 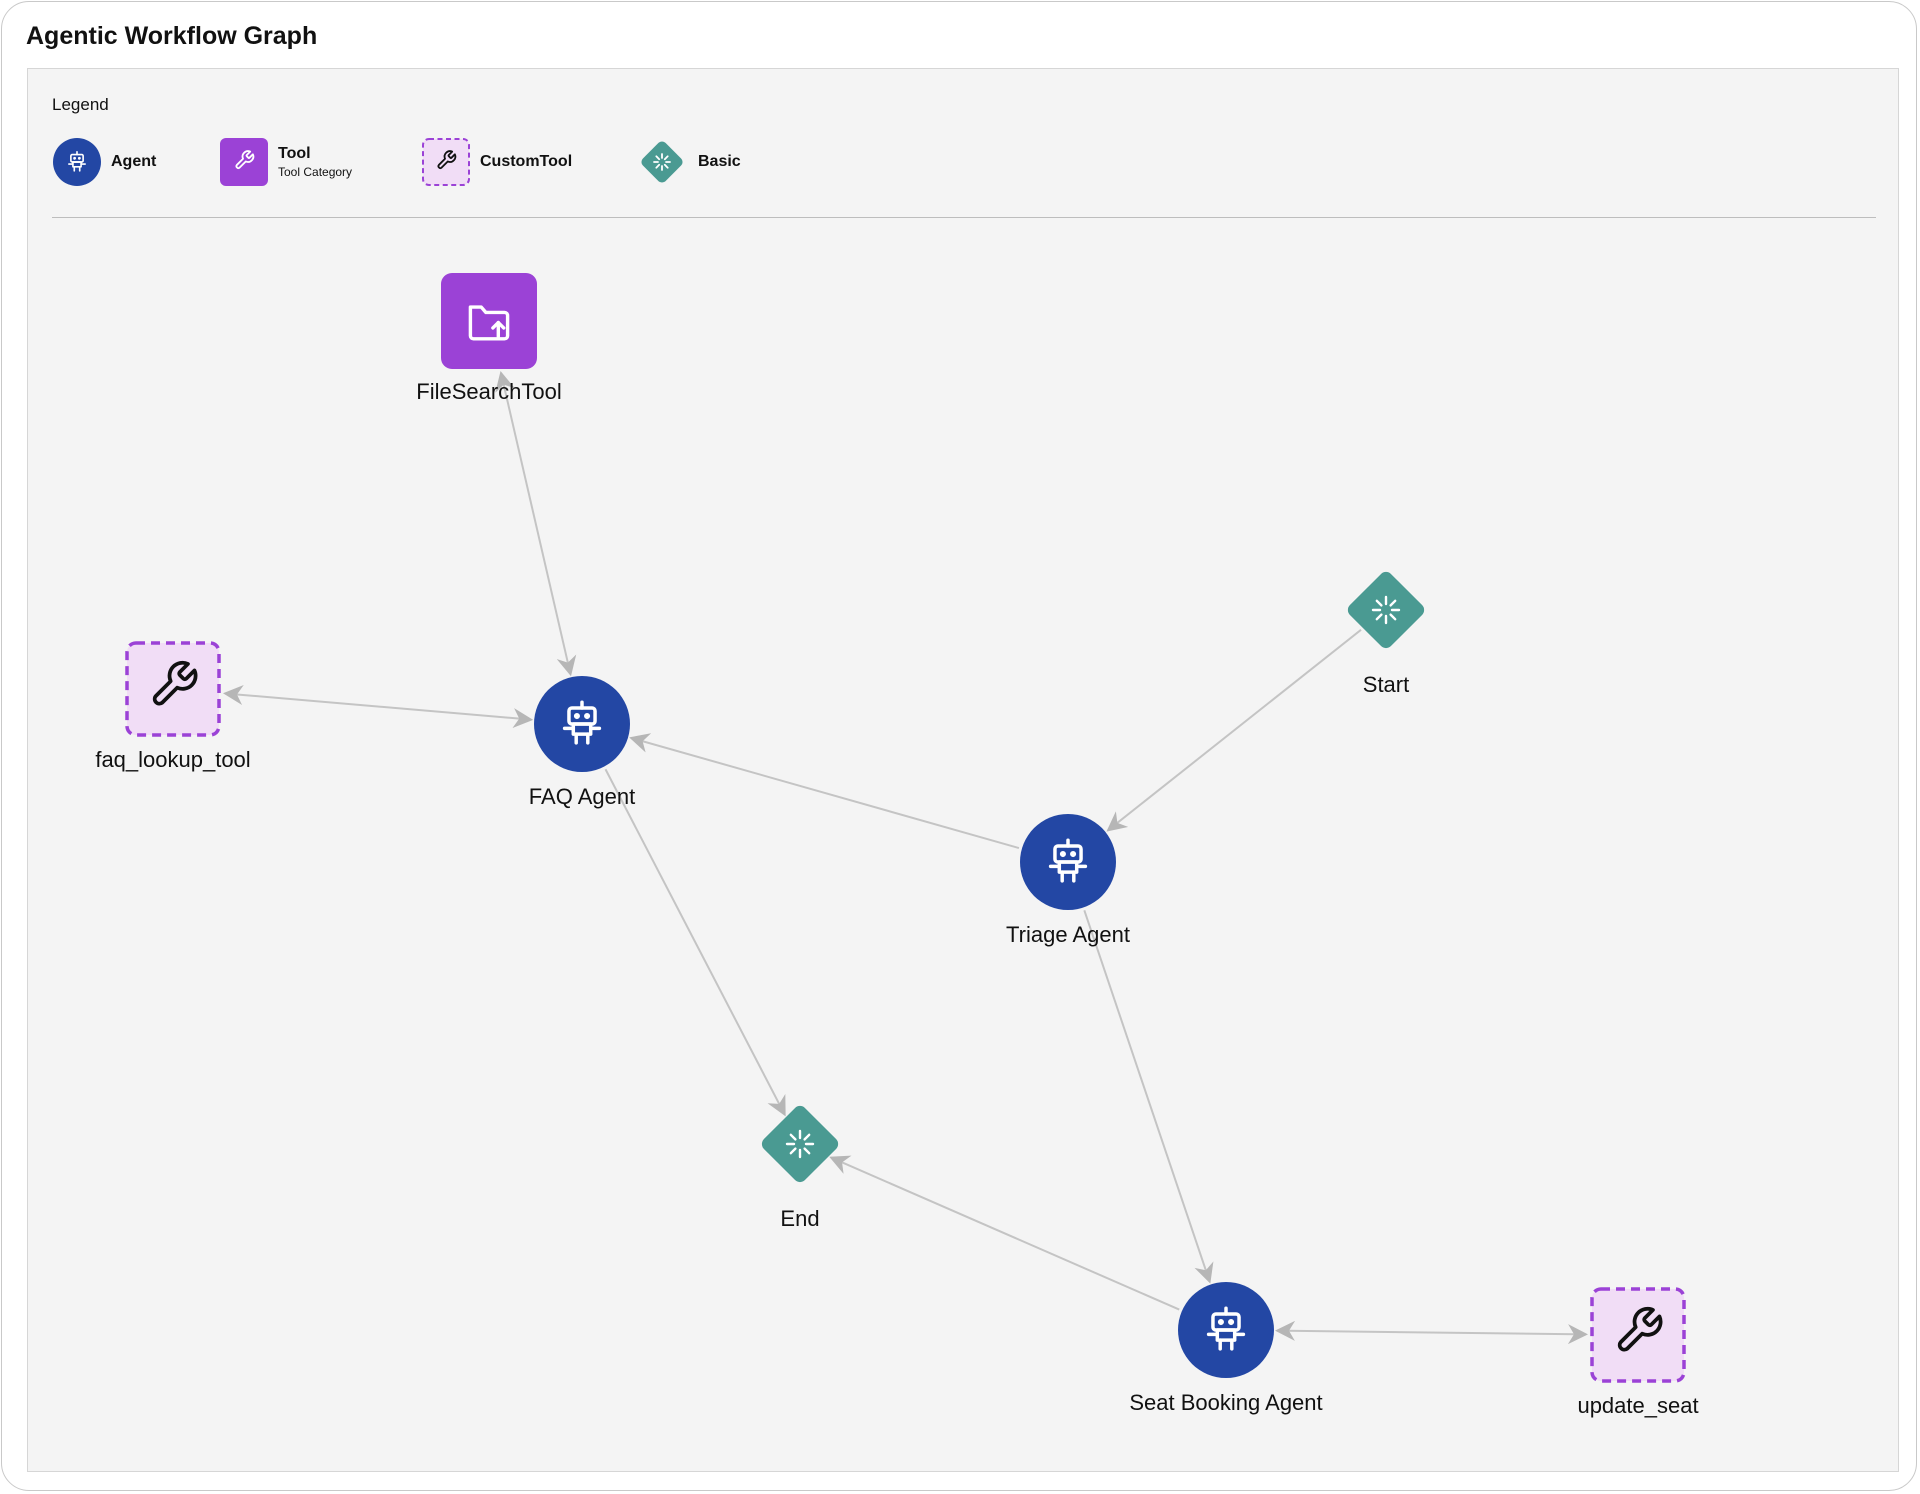 What do you see at coordinates (172, 36) in the screenshot?
I see `page-title: Agentic Workflow Graph` at bounding box center [172, 36].